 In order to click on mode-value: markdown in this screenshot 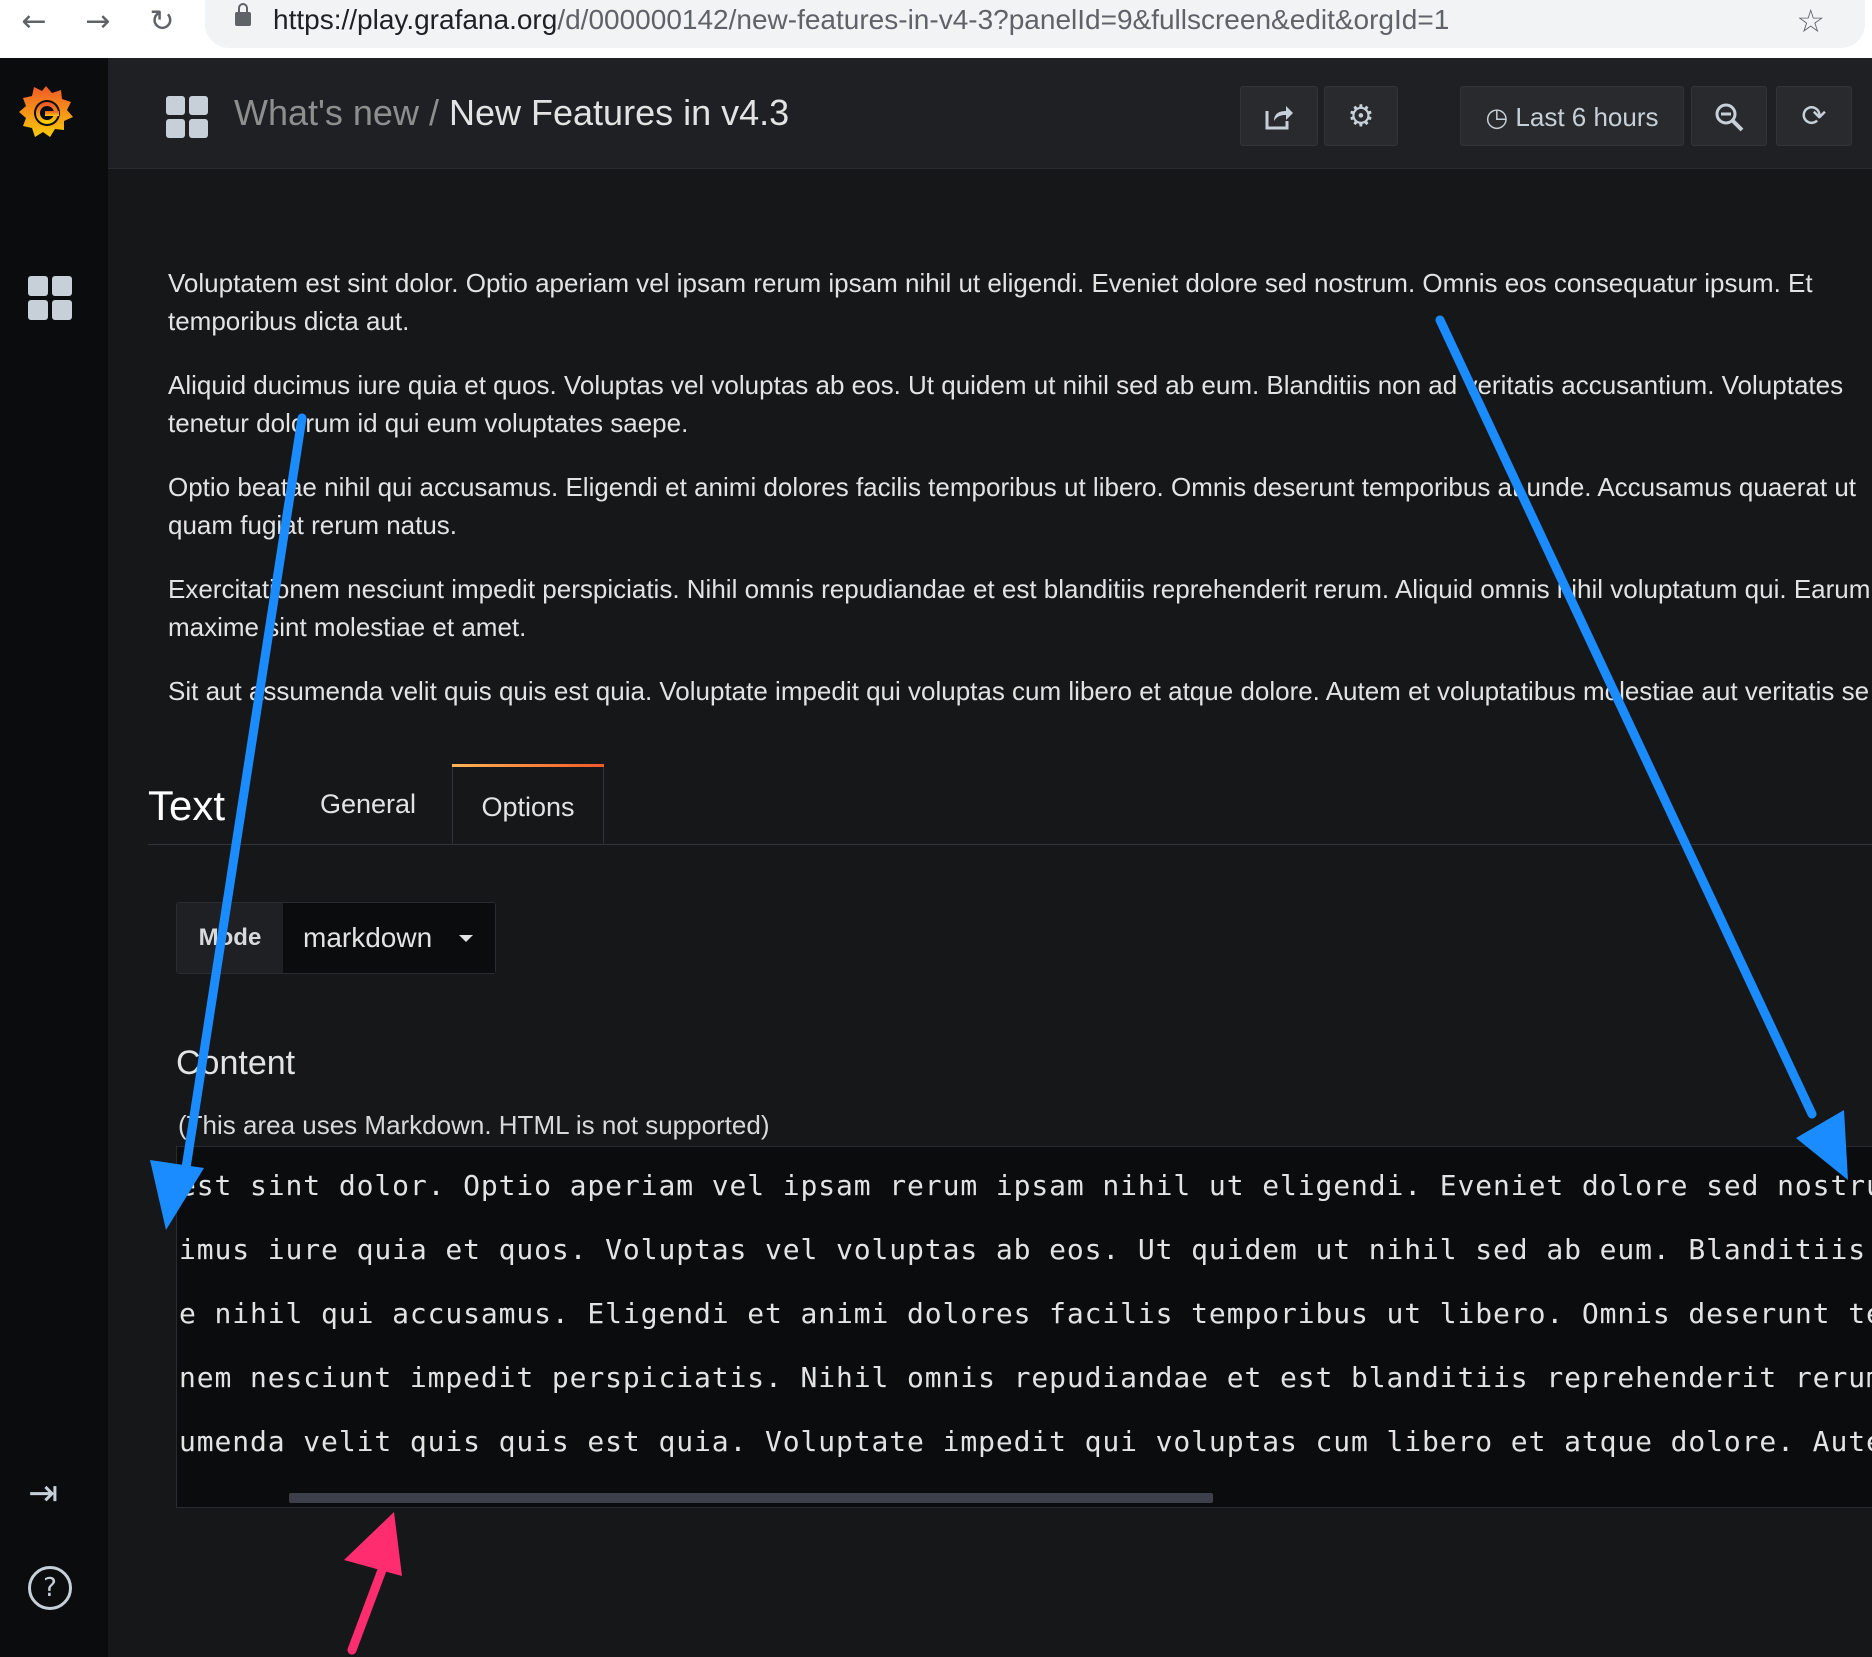, I will do `click(368, 937)`.